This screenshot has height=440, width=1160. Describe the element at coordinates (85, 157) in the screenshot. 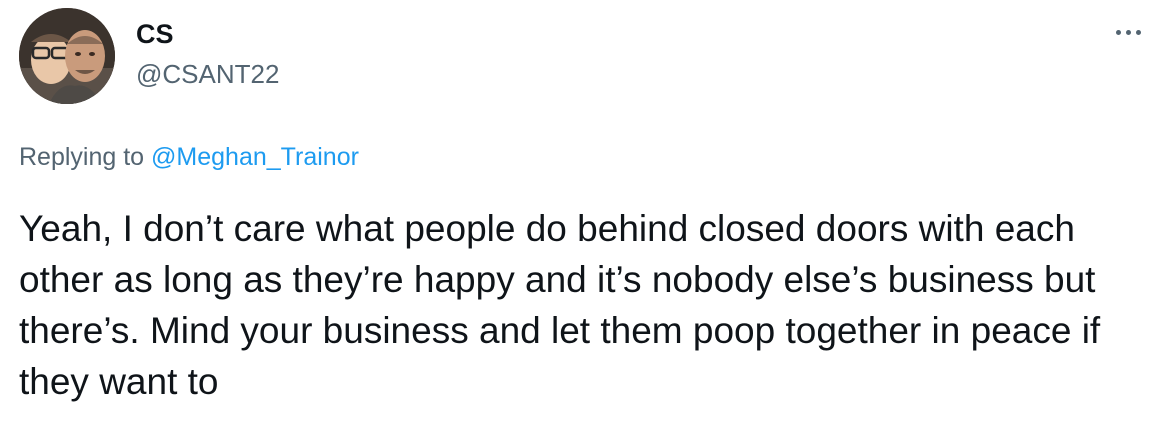

I see `replying-to-label: Replying to` at that location.